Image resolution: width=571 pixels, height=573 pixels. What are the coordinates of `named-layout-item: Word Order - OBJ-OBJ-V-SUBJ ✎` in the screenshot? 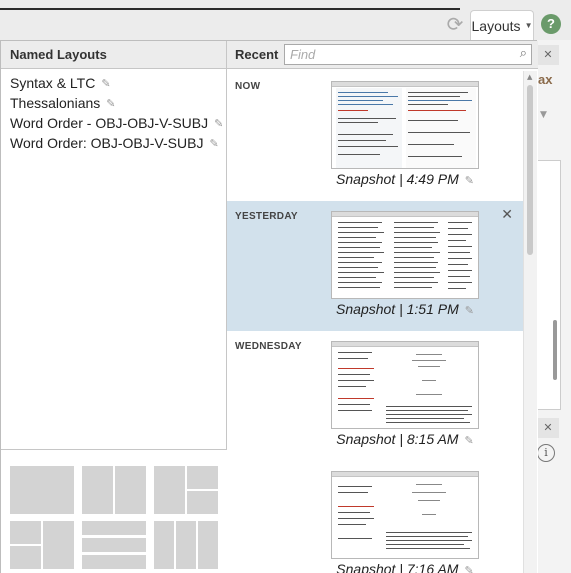 It's located at (113, 123).